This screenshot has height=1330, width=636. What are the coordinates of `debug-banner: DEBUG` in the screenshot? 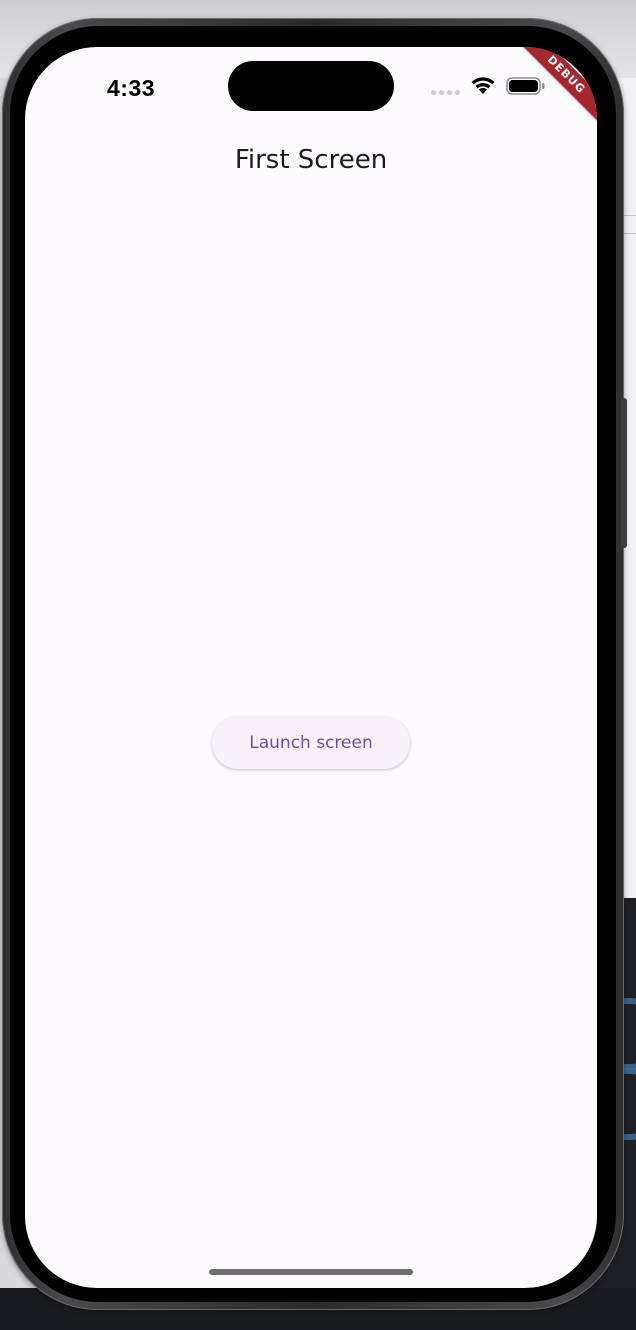 It's located at (552, 92).